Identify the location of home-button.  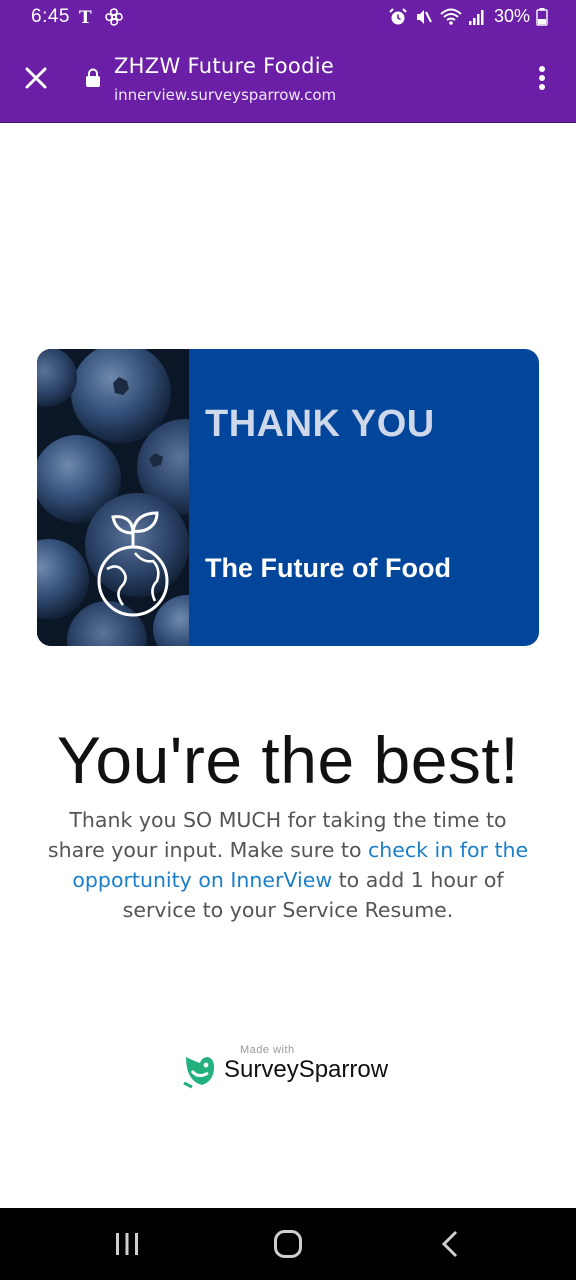
(288, 1244).